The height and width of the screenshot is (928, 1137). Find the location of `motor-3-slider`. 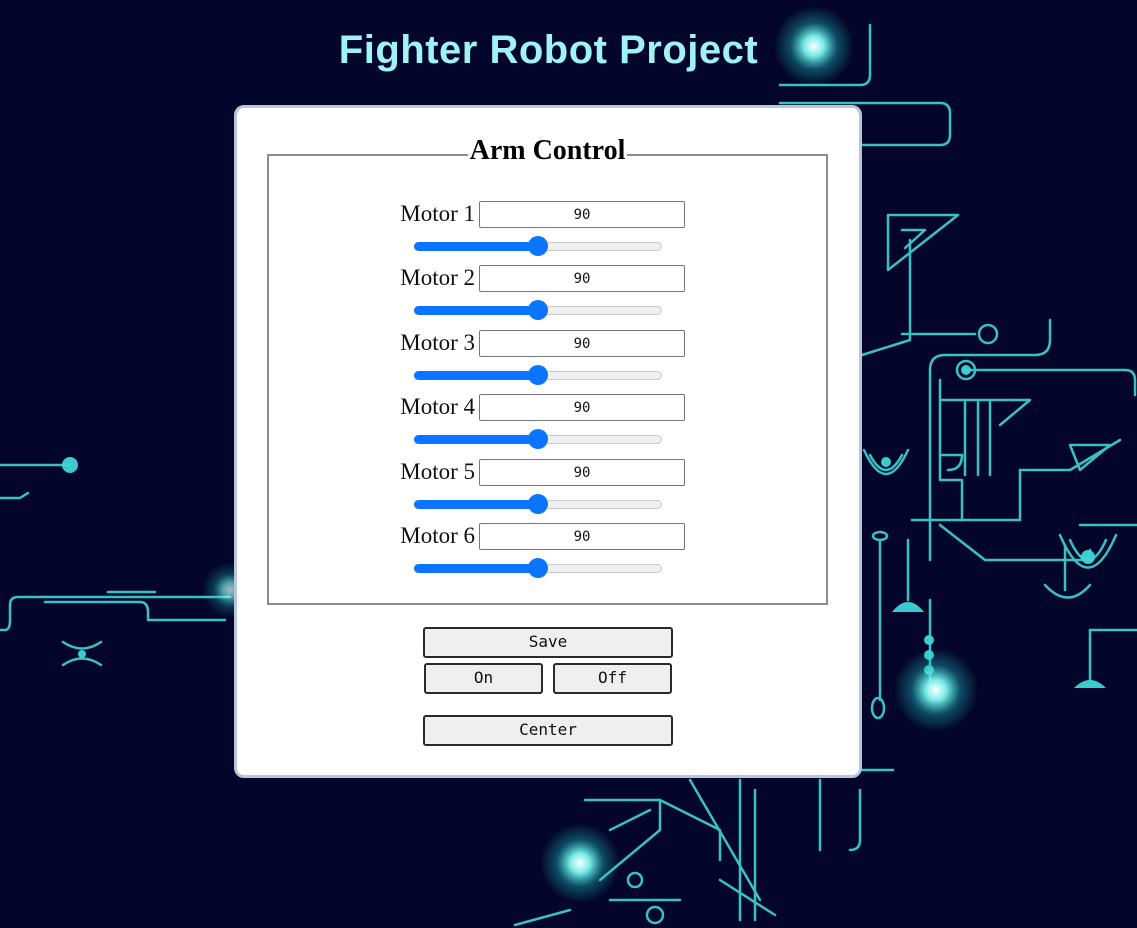

motor-3-slider is located at coordinates (539, 375).